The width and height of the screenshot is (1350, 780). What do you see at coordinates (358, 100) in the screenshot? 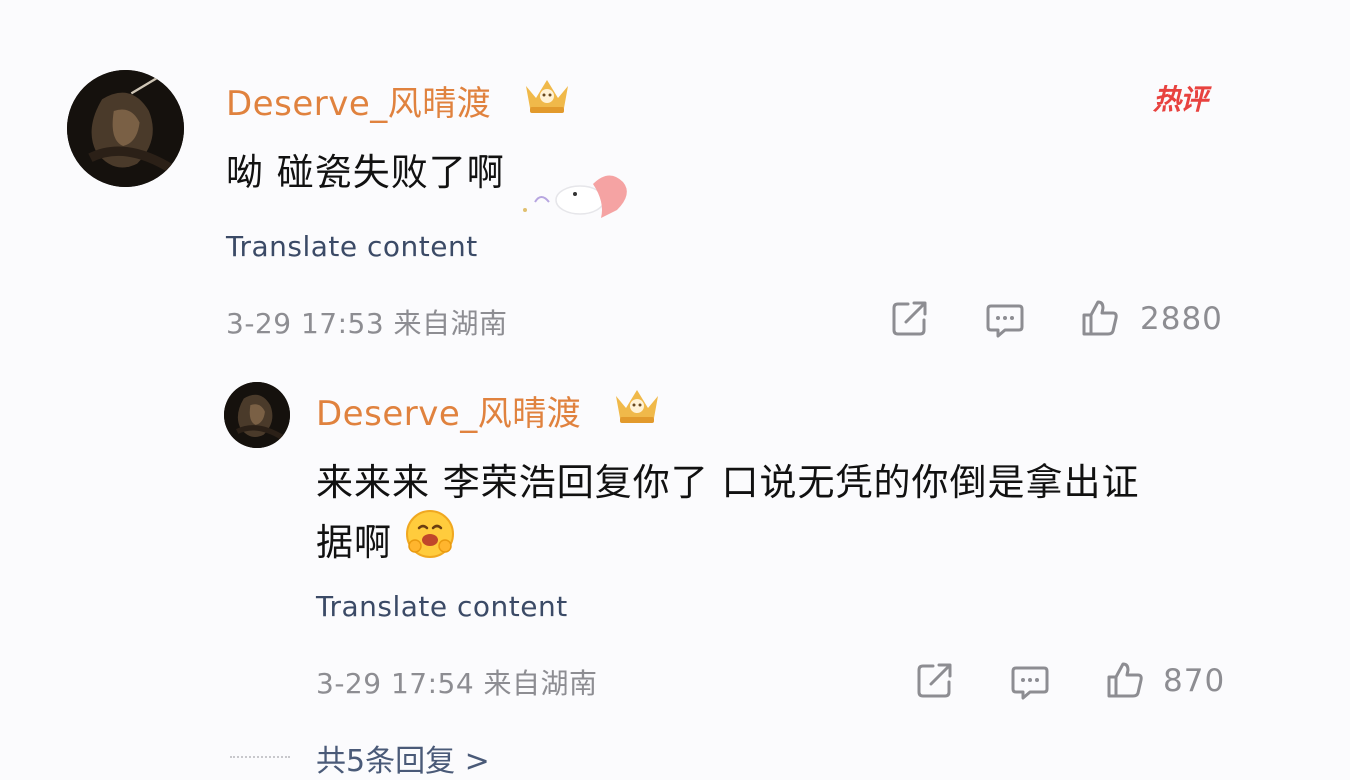
I see `comment-username: Deserve_风晴渡` at bounding box center [358, 100].